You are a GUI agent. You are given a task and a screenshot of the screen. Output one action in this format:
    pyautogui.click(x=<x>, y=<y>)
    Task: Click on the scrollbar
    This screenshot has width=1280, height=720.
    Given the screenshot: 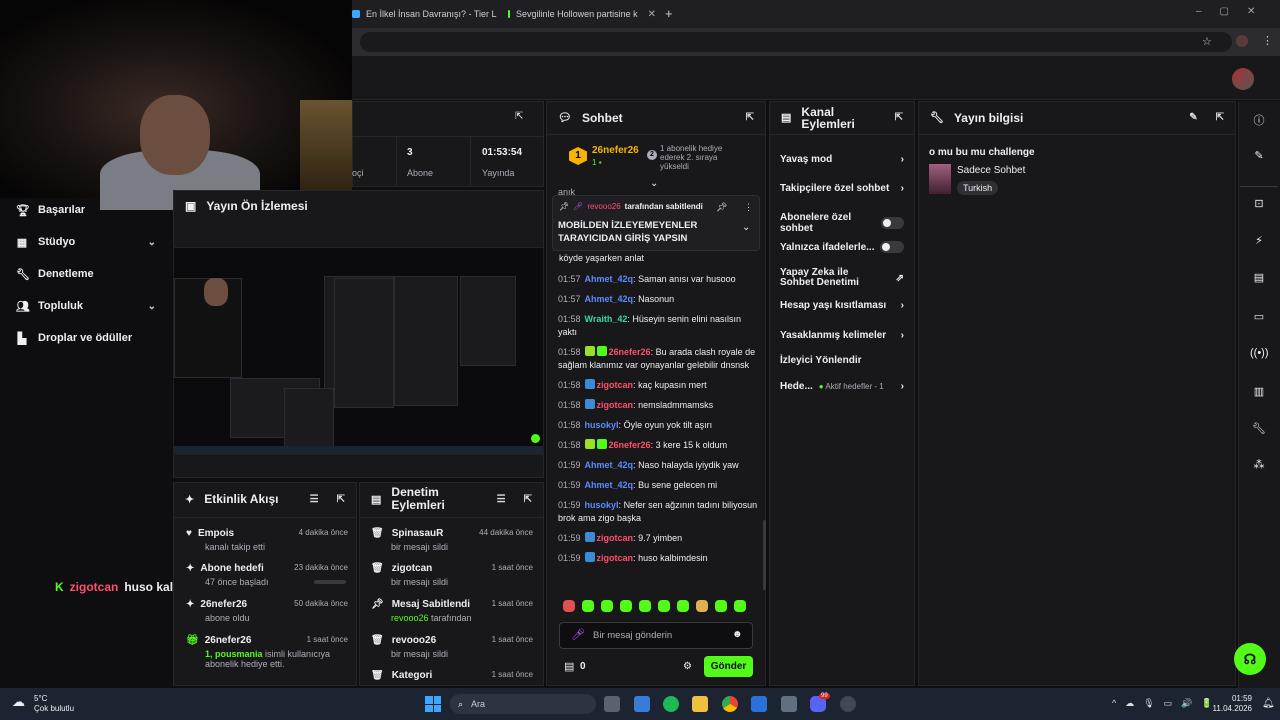 What is the action you would take?
    pyautogui.click(x=764, y=555)
    